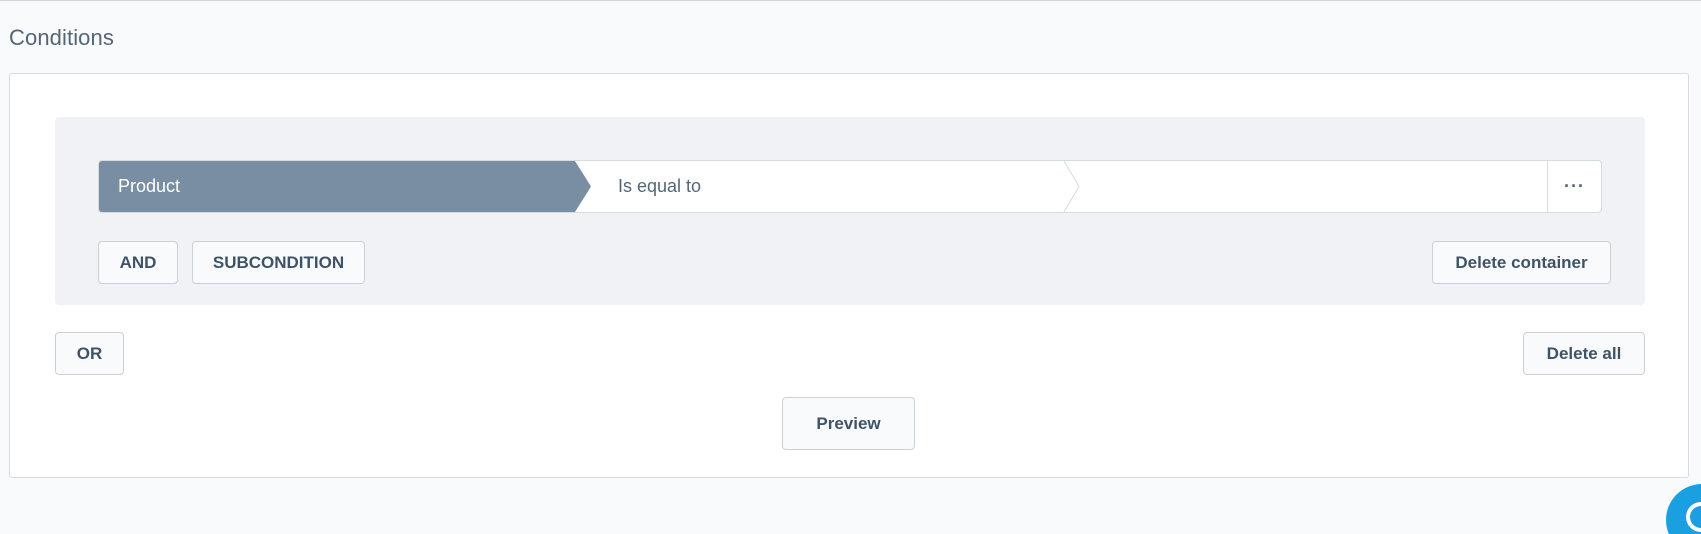 The height and width of the screenshot is (534, 1701). Describe the element at coordinates (1071, 186) in the screenshot. I see `chevron-right-icon` at that location.